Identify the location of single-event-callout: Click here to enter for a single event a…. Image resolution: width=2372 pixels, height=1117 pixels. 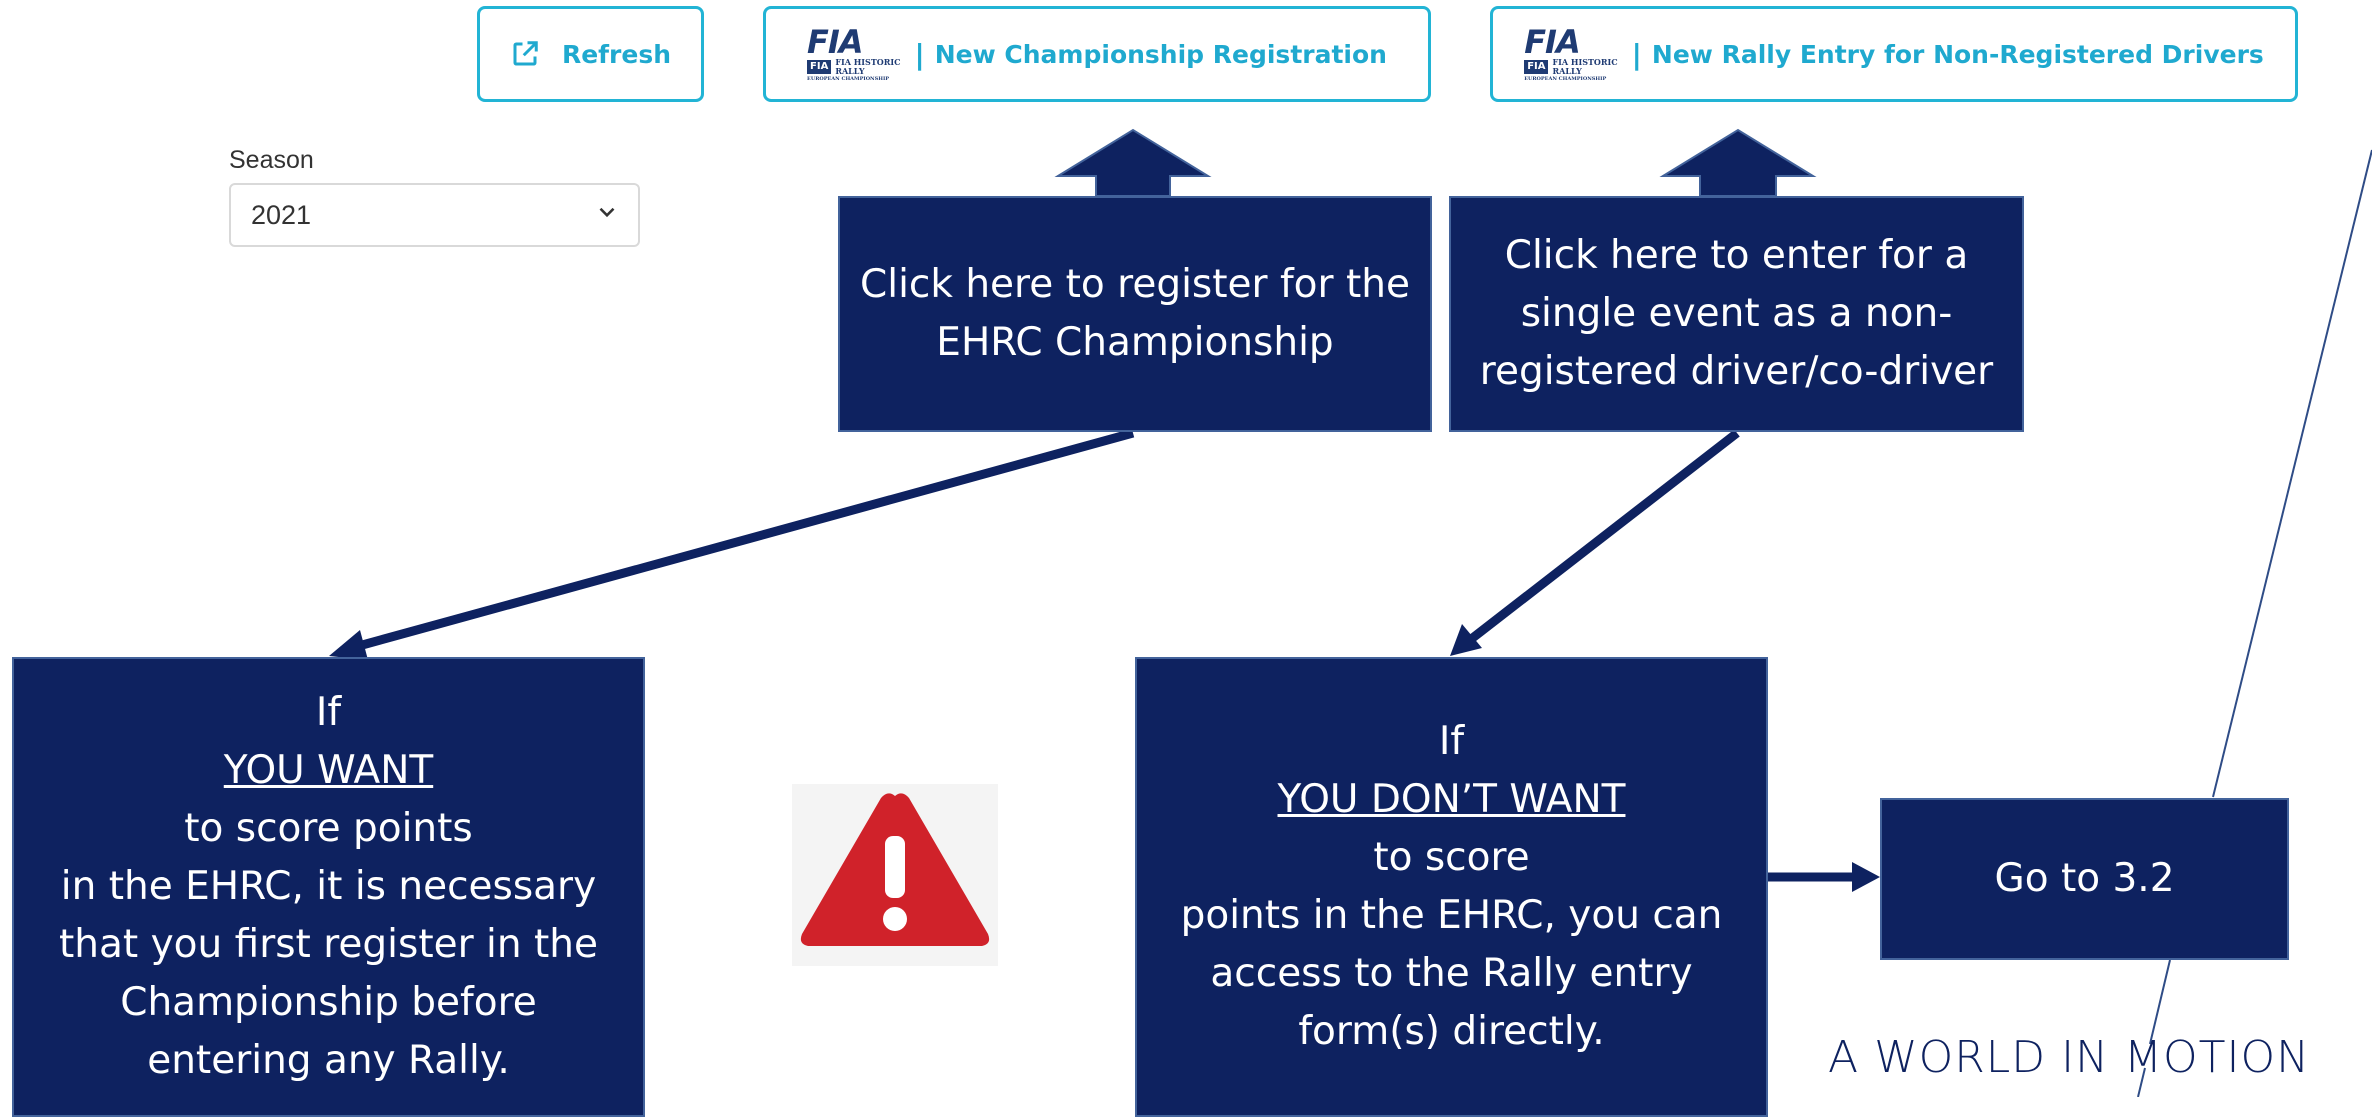
(1736, 314).